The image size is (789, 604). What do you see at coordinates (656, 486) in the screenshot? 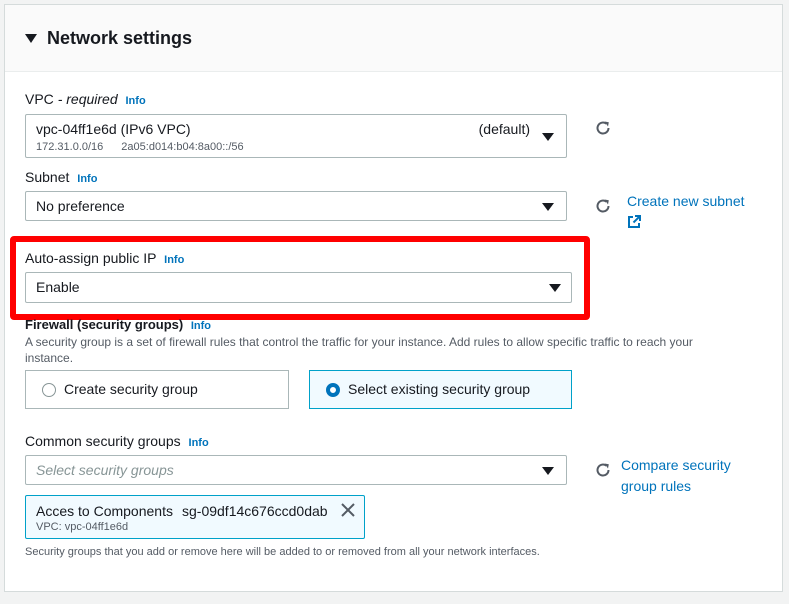
I see `compare-link-line2: group rules` at bounding box center [656, 486].